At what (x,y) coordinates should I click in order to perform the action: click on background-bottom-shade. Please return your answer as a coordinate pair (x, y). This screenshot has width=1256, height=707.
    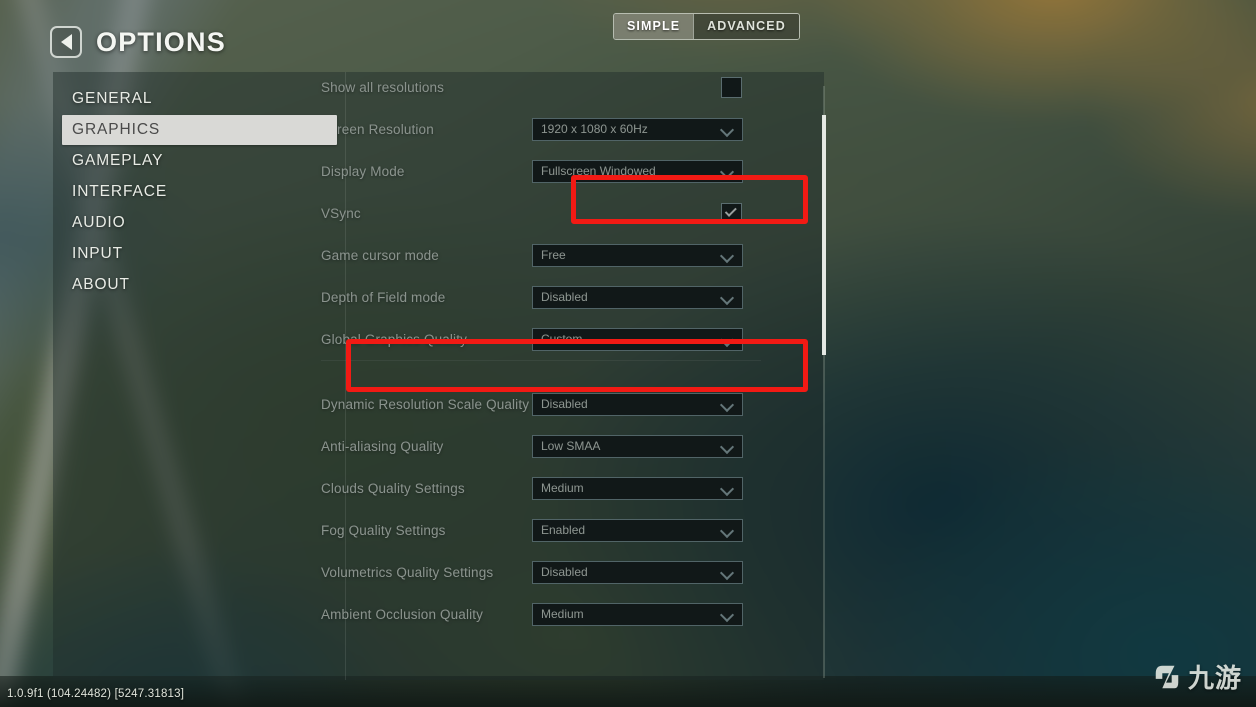
    Looking at the image, I should click on (628, 691).